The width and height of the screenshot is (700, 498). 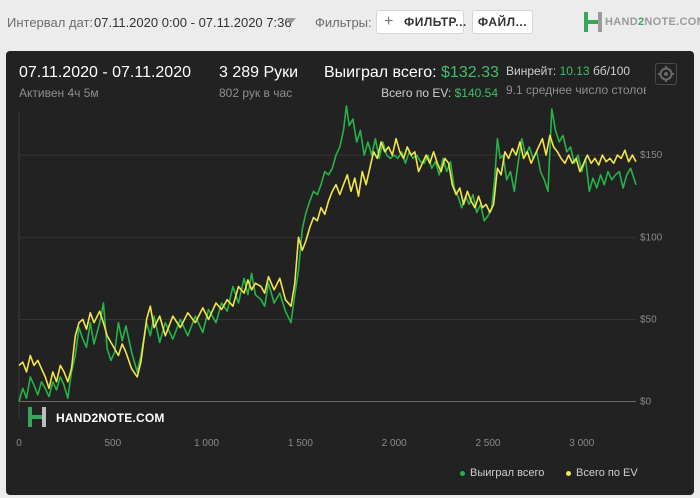 I want to click on date-interval-label: Интервал дат:, so click(x=50, y=22).